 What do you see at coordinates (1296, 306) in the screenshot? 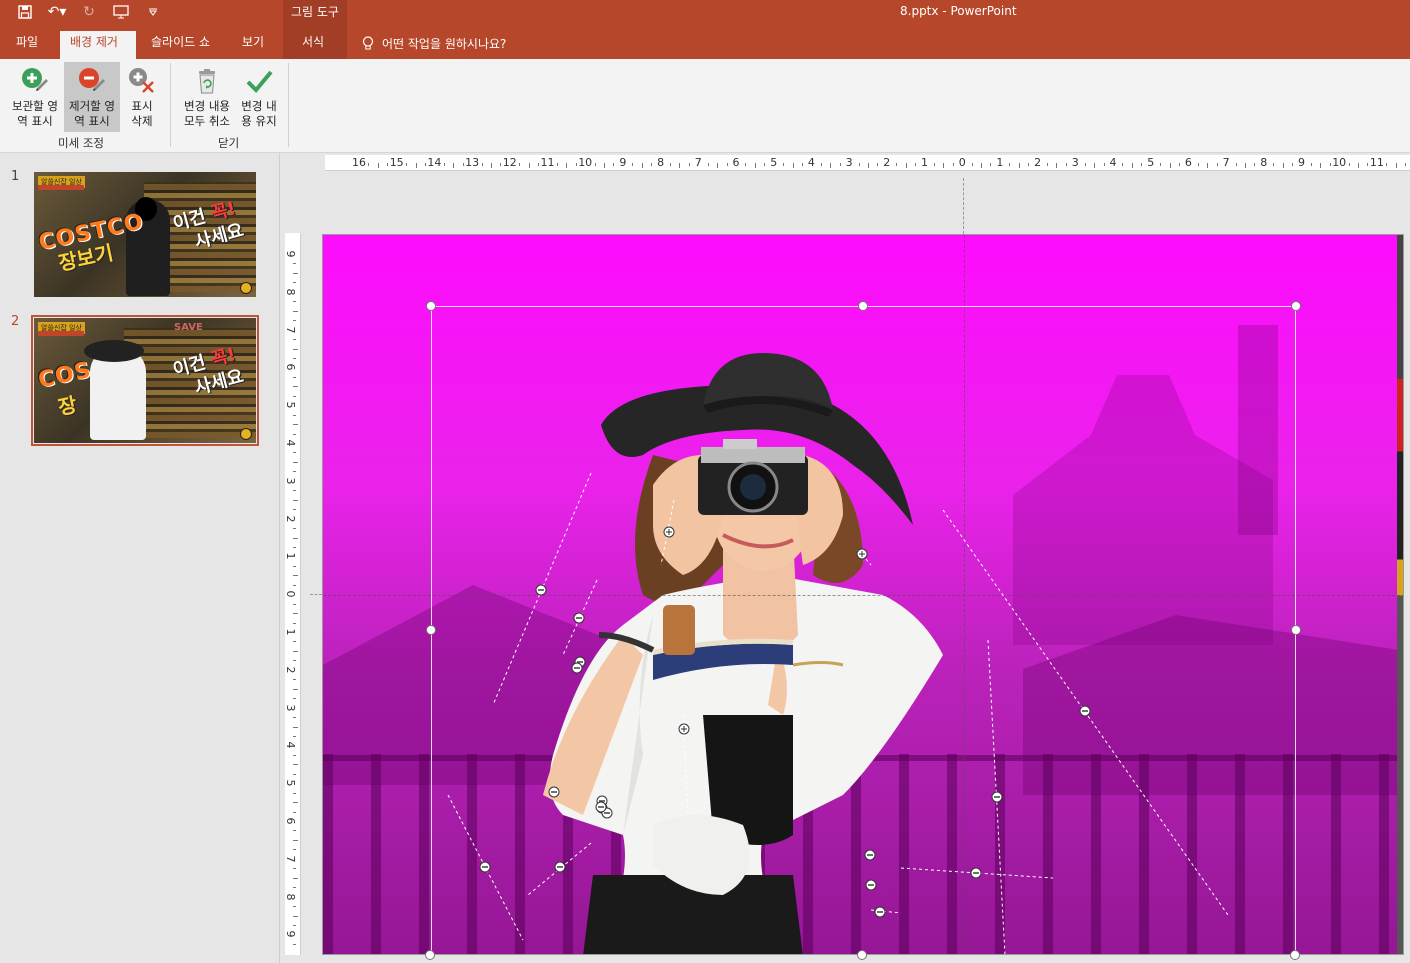
I see `resize-handle-top-right` at bounding box center [1296, 306].